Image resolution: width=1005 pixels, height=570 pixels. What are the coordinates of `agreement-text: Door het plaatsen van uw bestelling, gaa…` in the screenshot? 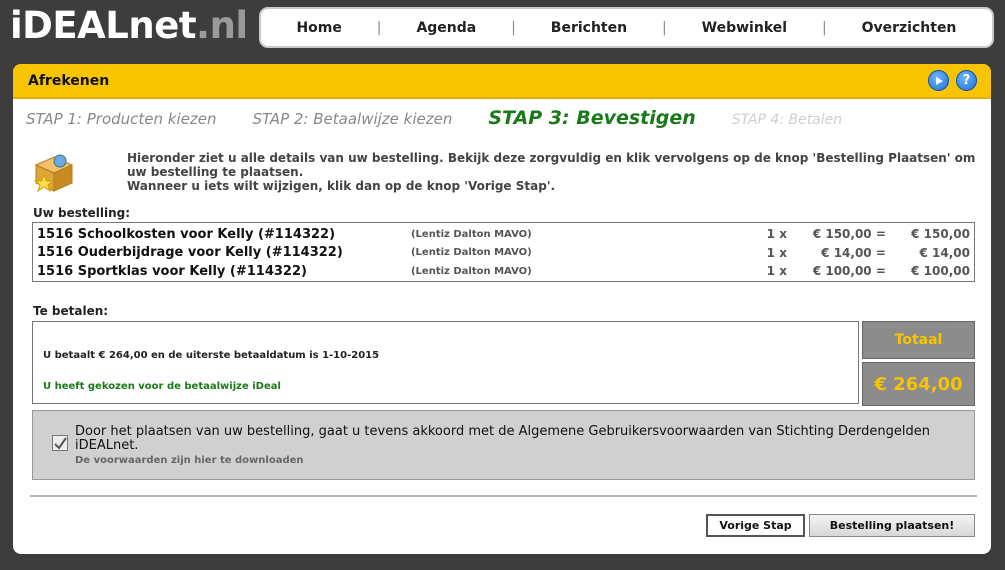 It's located at (503, 438).